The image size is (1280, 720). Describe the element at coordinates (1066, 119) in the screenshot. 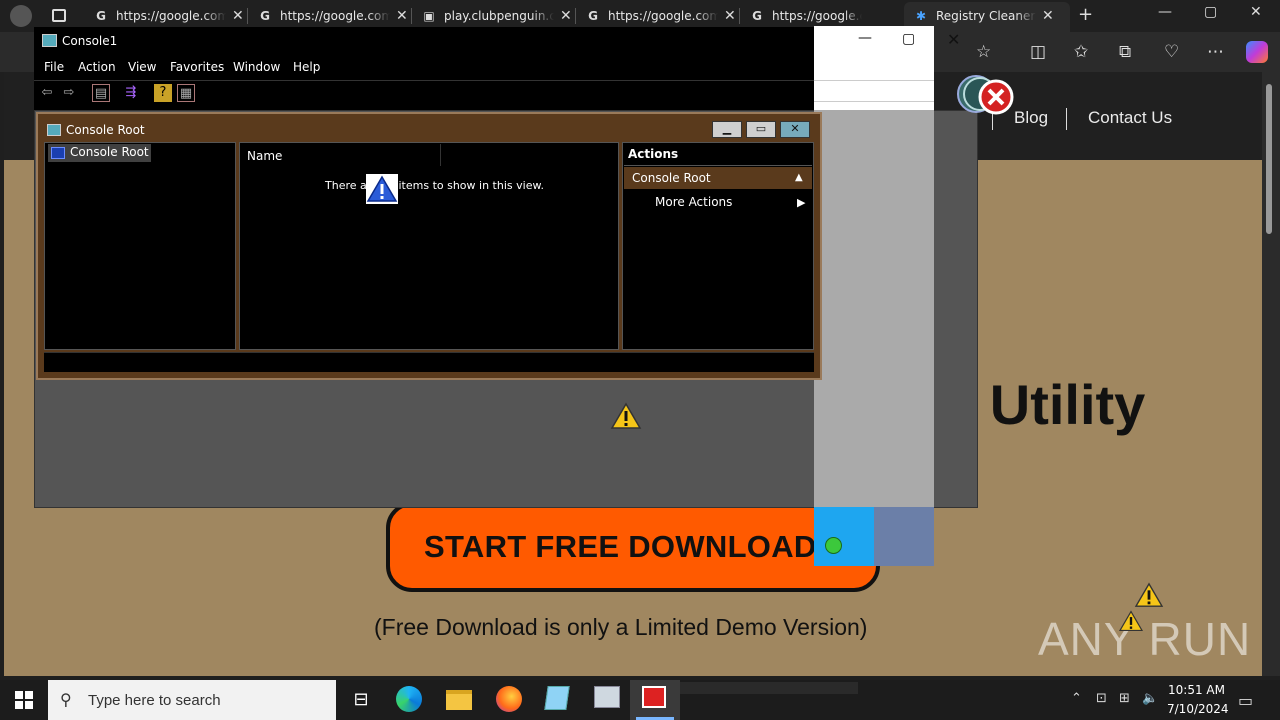

I see `nav-separator` at that location.